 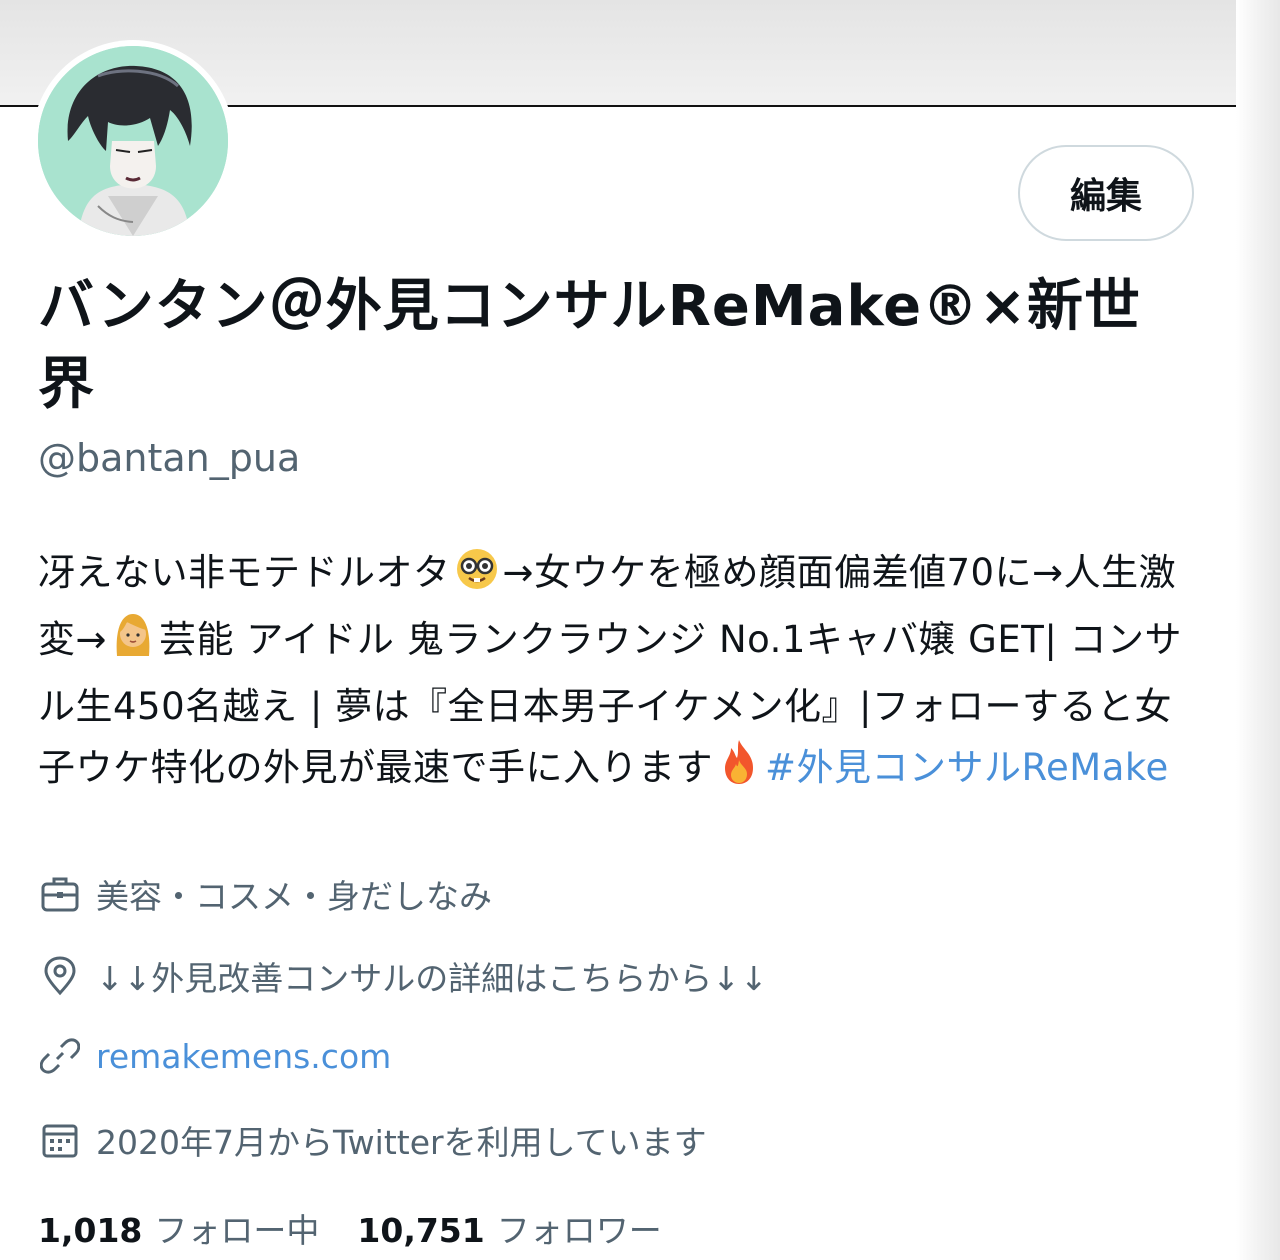 I want to click on followers-count: 10,751, so click(x=421, y=1230).